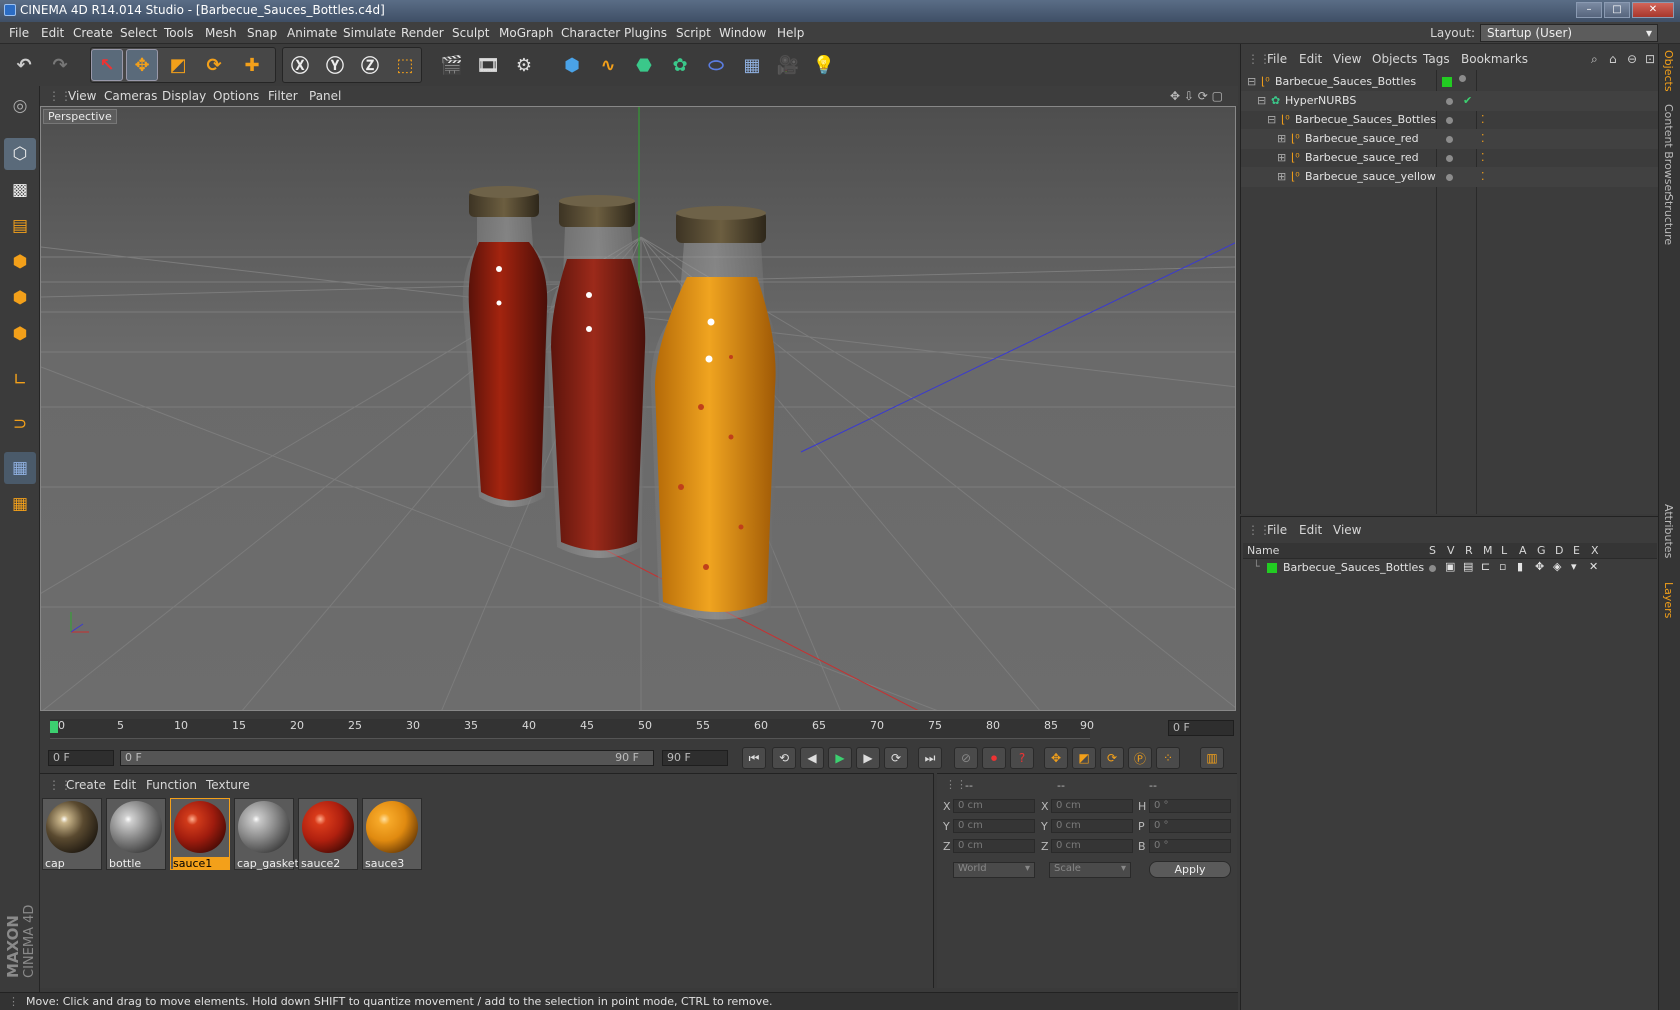 Image resolution: width=1680 pixels, height=1010 pixels. What do you see at coordinates (644, 65) in the screenshot?
I see `nurbs-icon: ⬣` at bounding box center [644, 65].